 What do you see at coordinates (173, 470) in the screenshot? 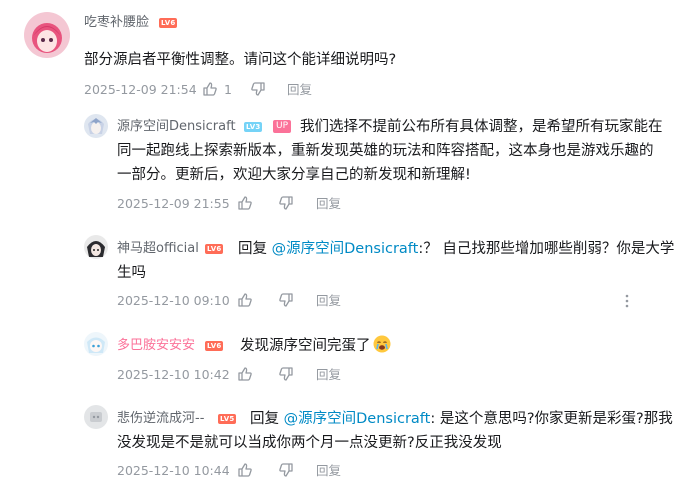
I see `reply-4-time: 2025-12-10 10:44` at bounding box center [173, 470].